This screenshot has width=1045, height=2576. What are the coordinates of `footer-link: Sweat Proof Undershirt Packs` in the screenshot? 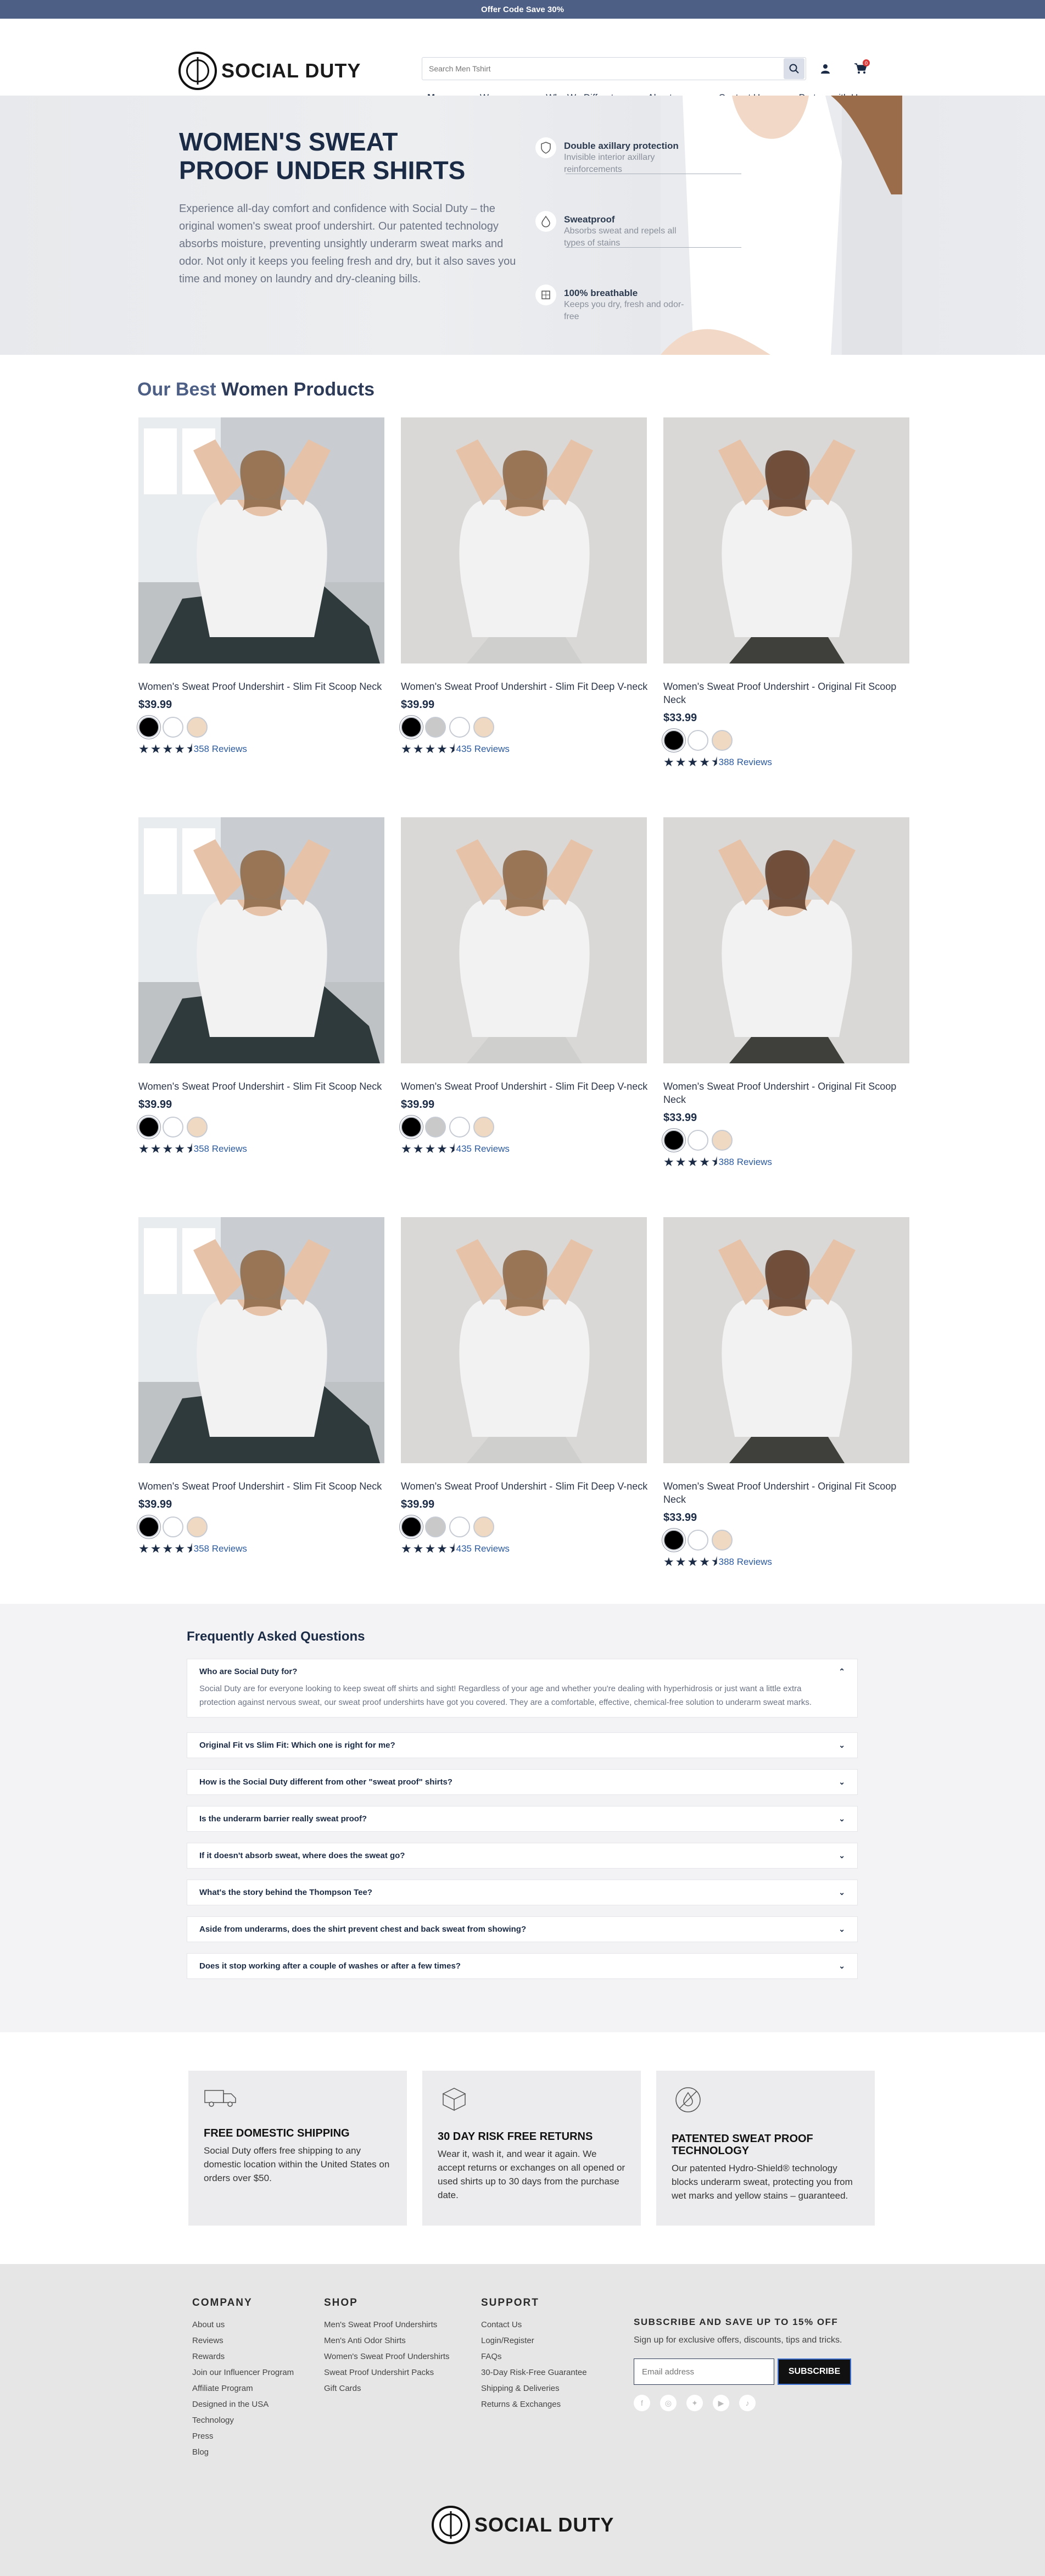 It's located at (387, 2372).